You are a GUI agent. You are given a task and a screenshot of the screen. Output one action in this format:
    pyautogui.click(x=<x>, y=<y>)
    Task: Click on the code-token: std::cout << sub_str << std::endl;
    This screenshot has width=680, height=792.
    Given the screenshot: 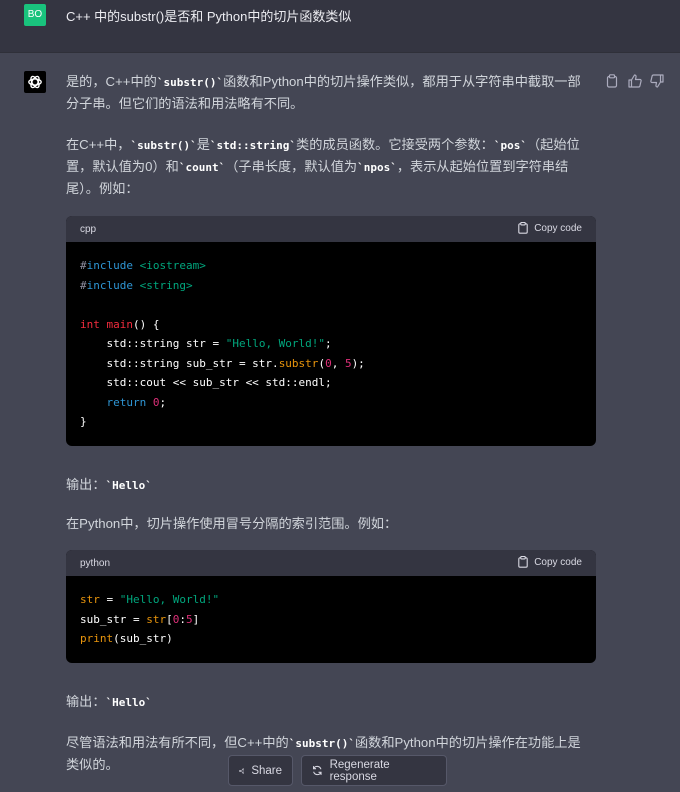 What is the action you would take?
    pyautogui.click(x=206, y=382)
    